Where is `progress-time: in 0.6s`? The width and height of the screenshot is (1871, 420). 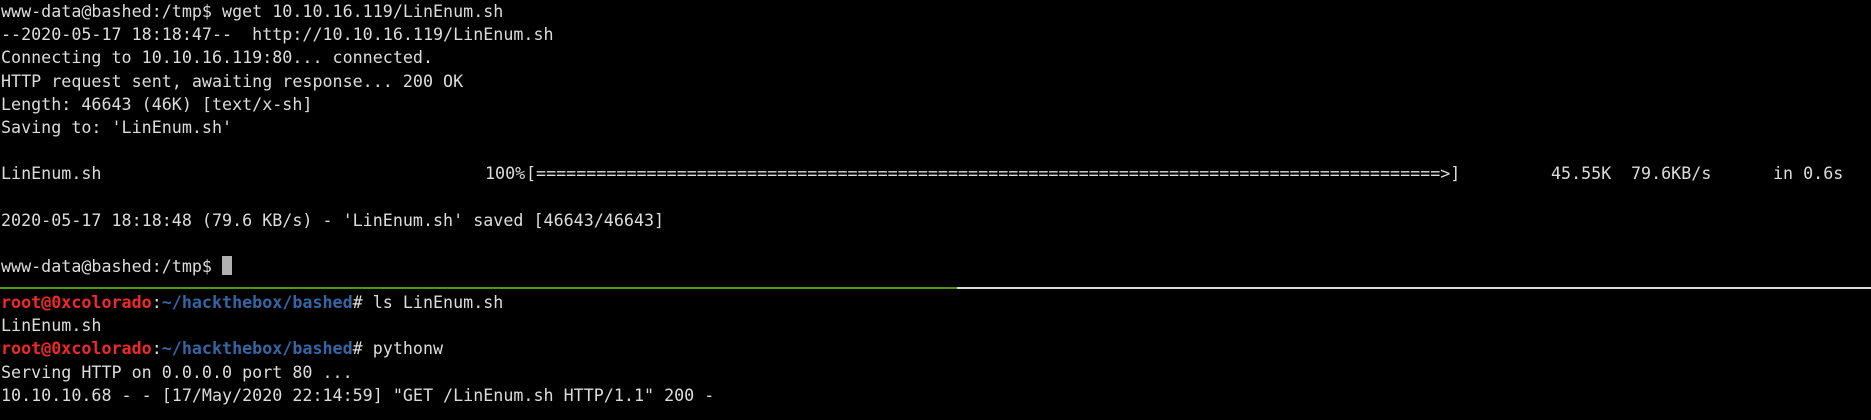 progress-time: in 0.6s is located at coordinates (1808, 173).